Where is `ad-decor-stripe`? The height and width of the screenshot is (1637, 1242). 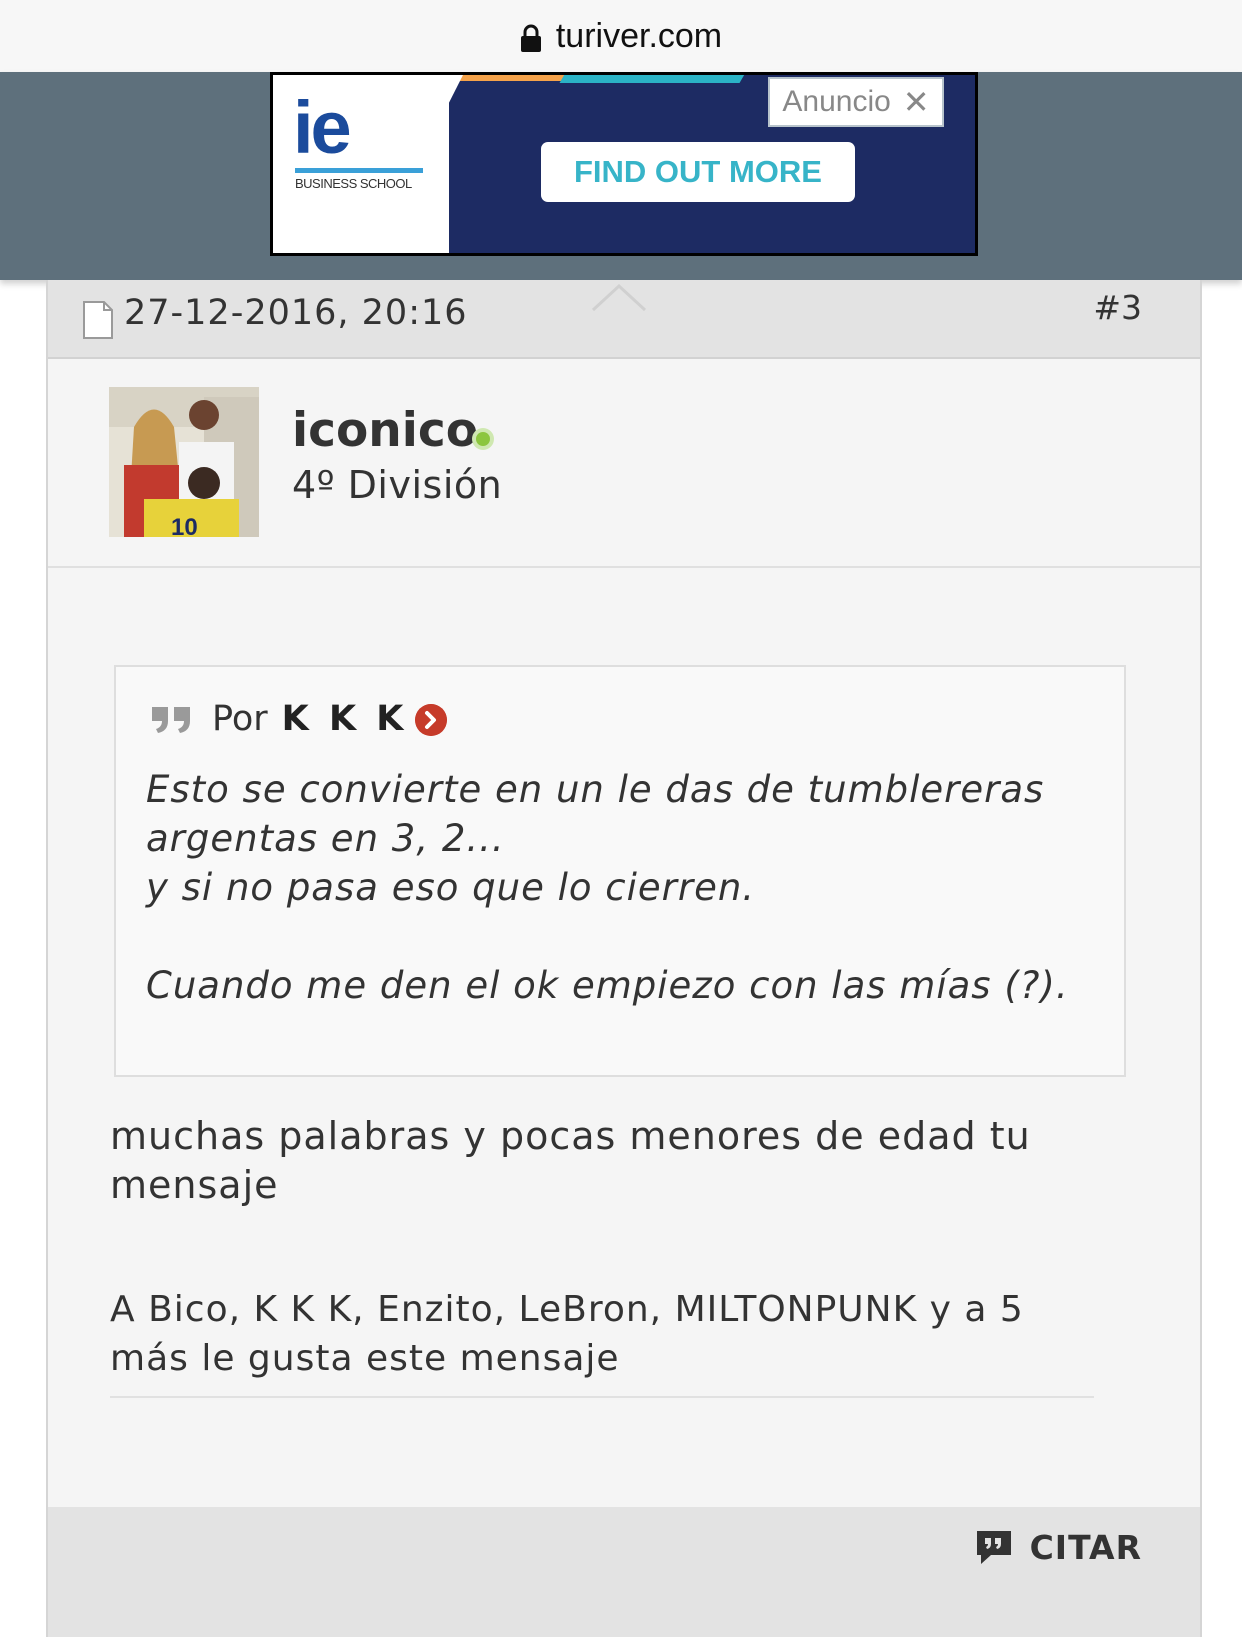
ad-decor-stripe is located at coordinates (653, 79).